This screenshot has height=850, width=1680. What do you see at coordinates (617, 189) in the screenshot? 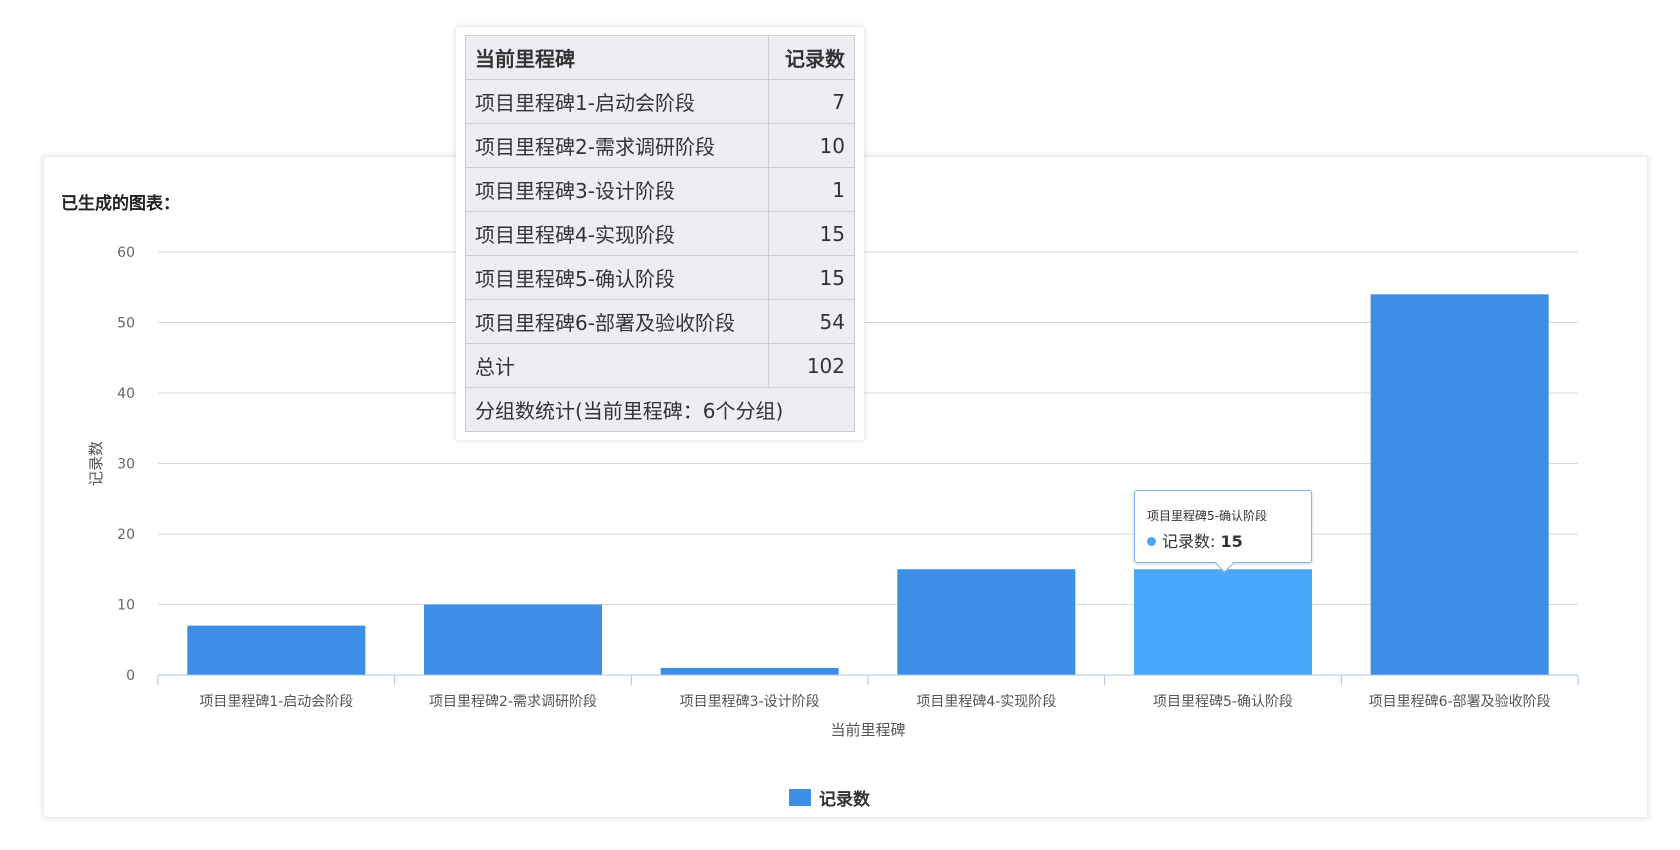
I see `stats-cell-label: 项目里程碑3-设计阶段` at bounding box center [617, 189].